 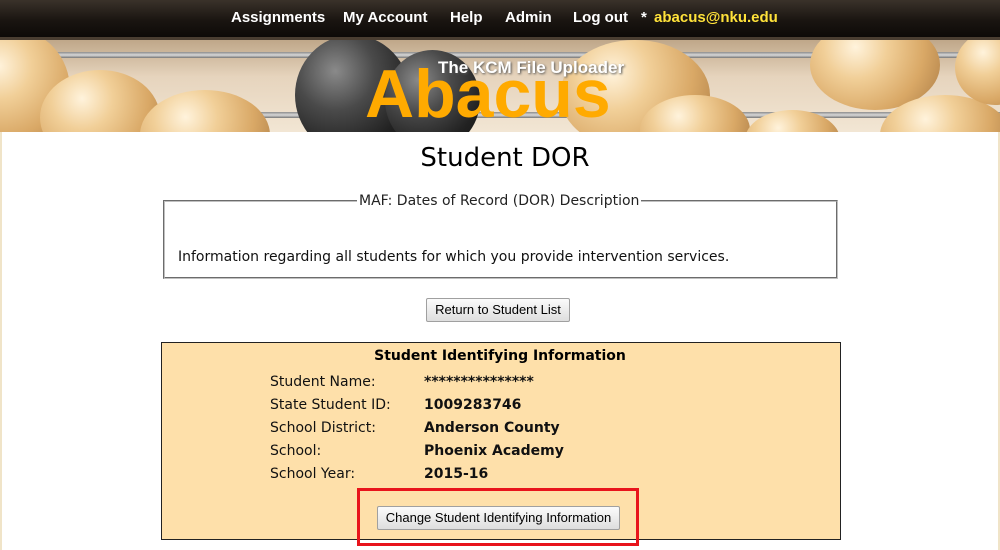 What do you see at coordinates (498, 517) in the screenshot?
I see `highlight-box` at bounding box center [498, 517].